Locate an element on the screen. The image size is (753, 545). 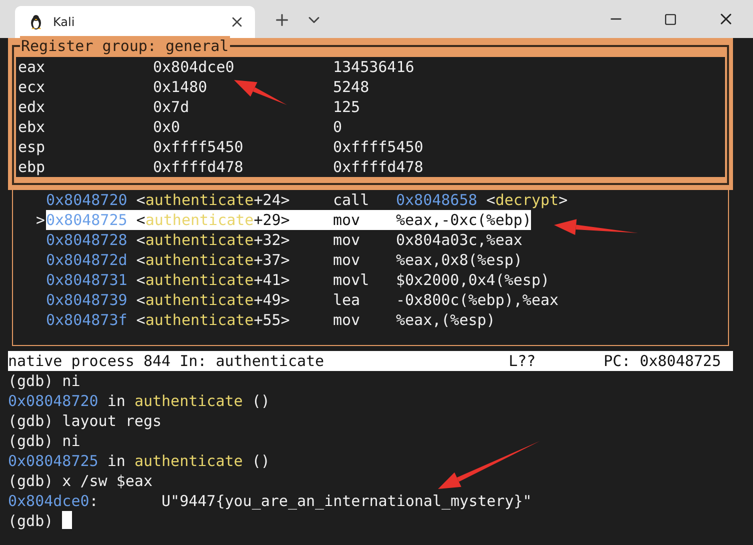
current-line-pointer: > is located at coordinates (41, 220).